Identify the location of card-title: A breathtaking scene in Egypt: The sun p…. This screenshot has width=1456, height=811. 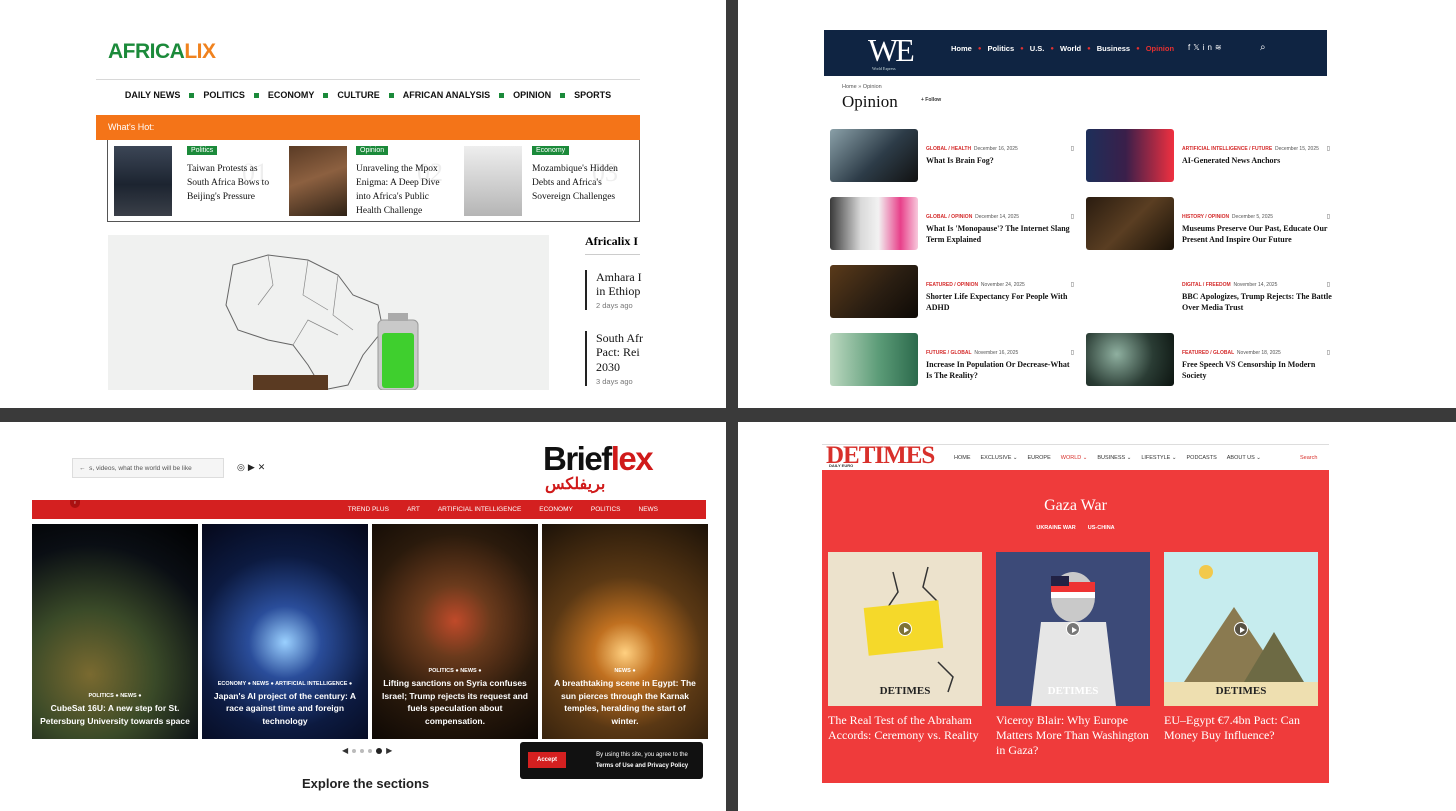
(625, 702).